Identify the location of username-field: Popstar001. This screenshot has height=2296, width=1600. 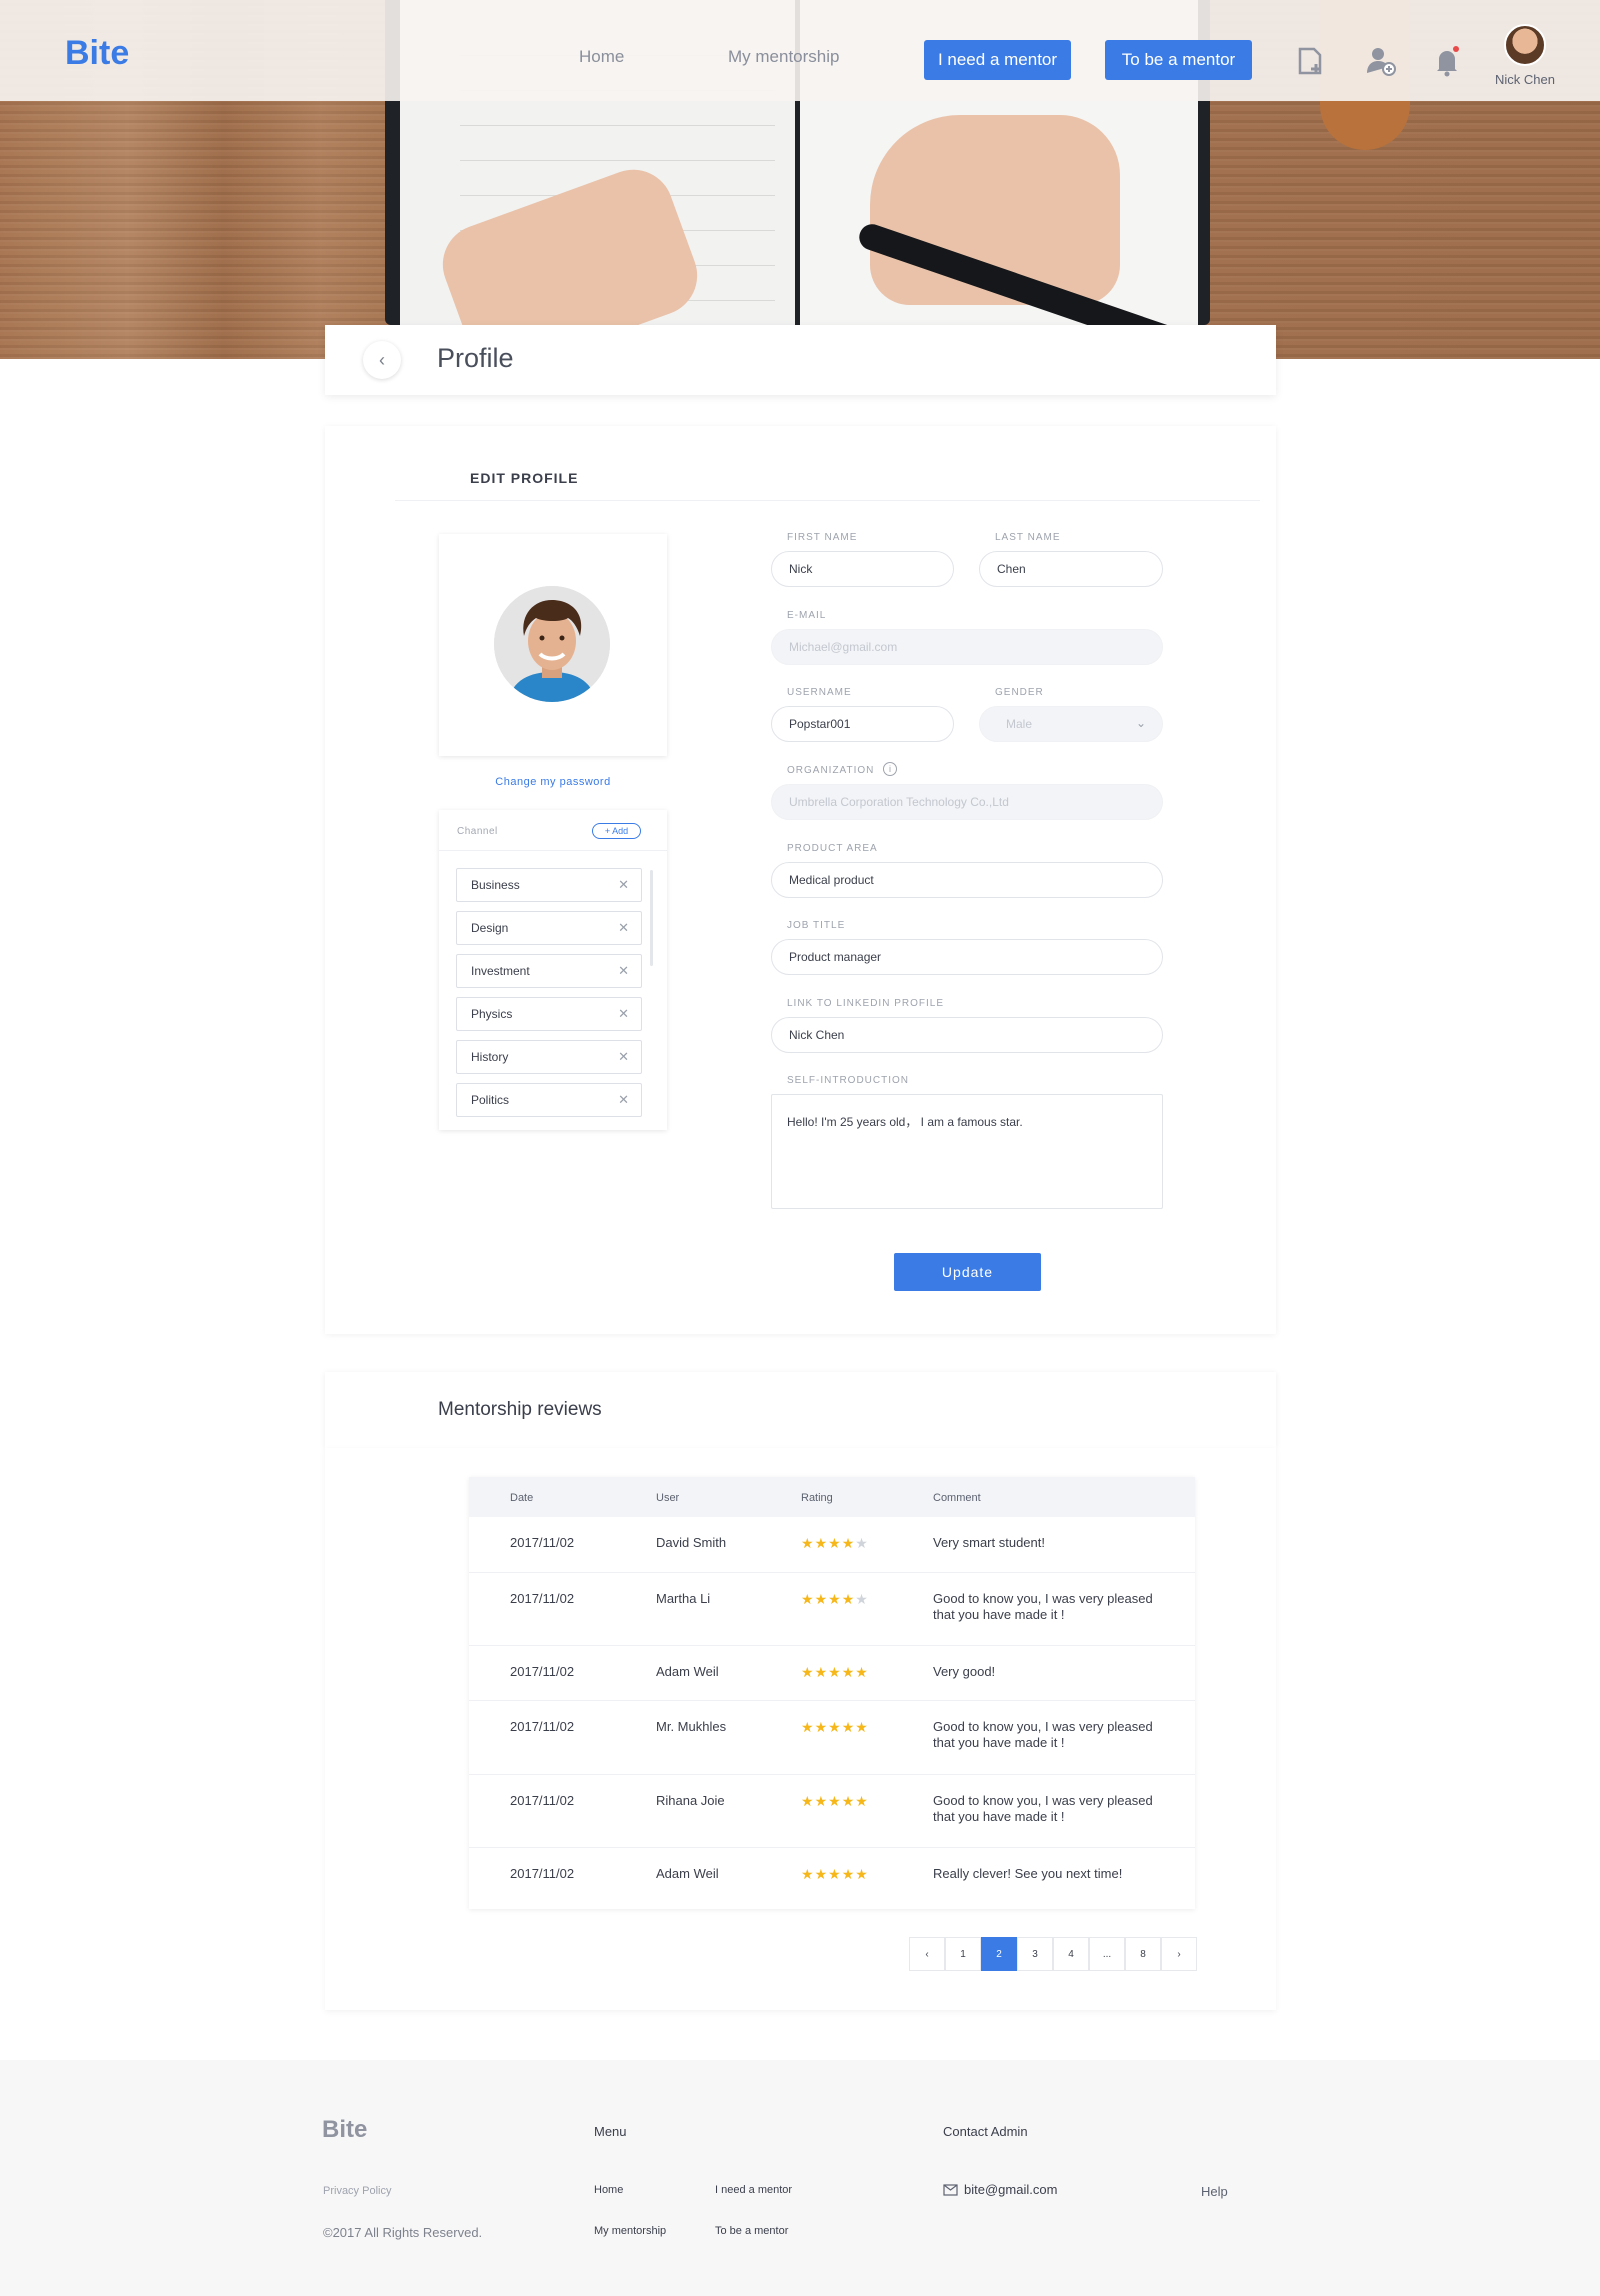
(862, 724).